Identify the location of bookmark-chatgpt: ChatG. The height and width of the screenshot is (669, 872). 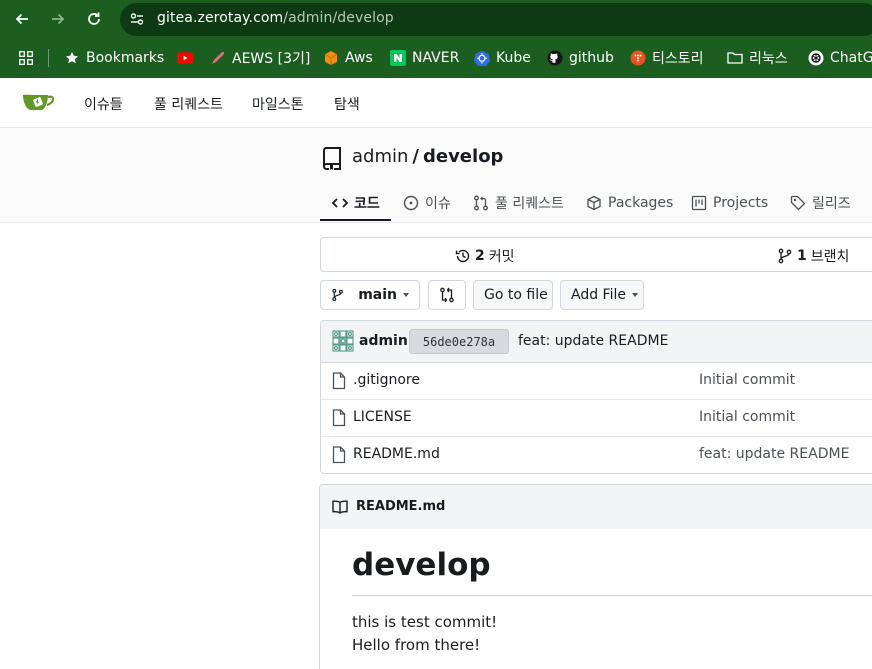
(840, 58).